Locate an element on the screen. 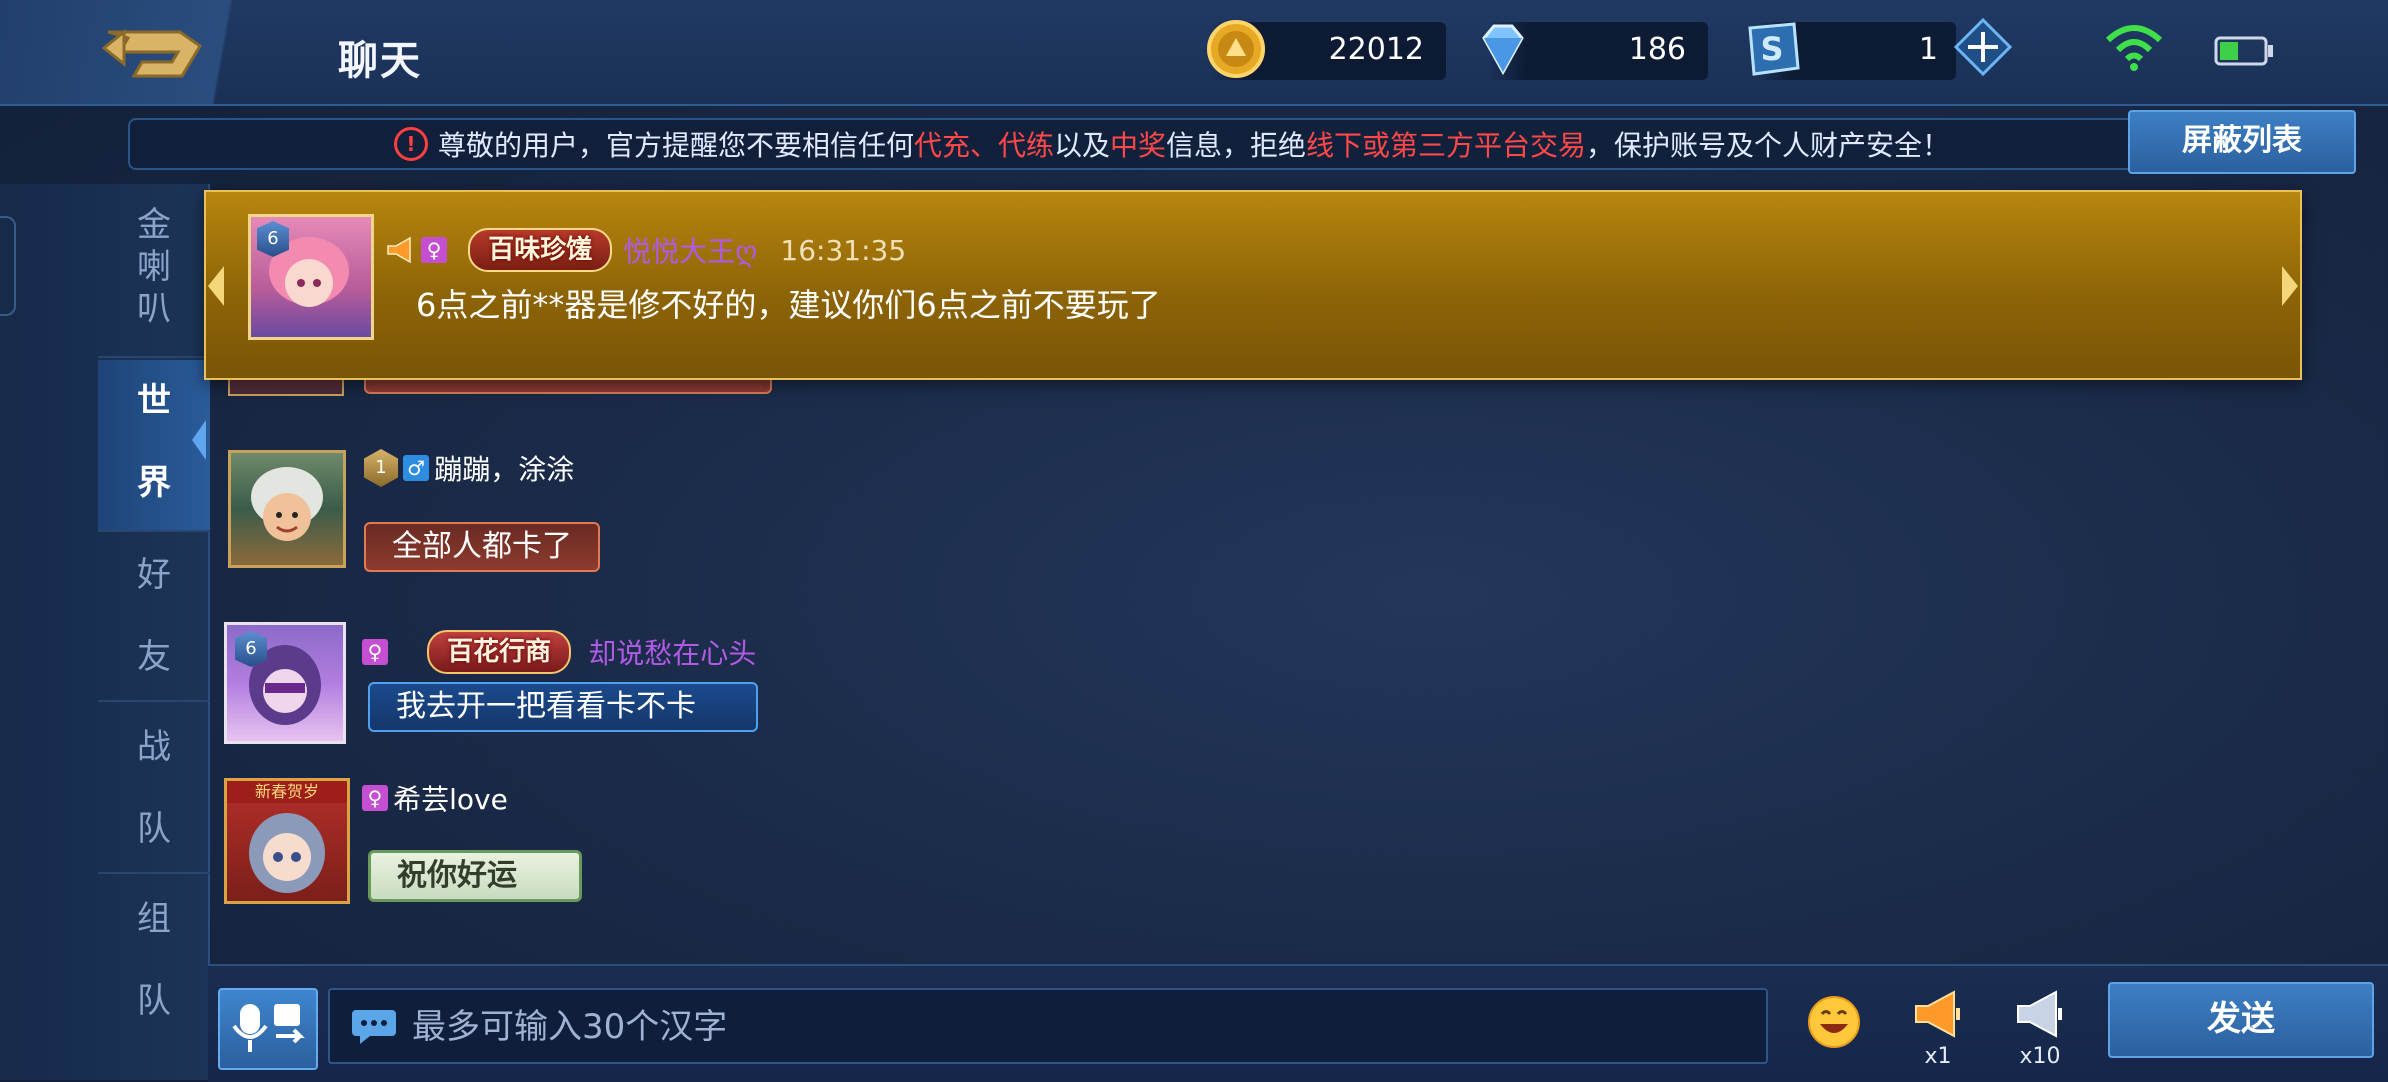 The image size is (2388, 1082). tab-team: 战 队 is located at coordinates (154, 790).